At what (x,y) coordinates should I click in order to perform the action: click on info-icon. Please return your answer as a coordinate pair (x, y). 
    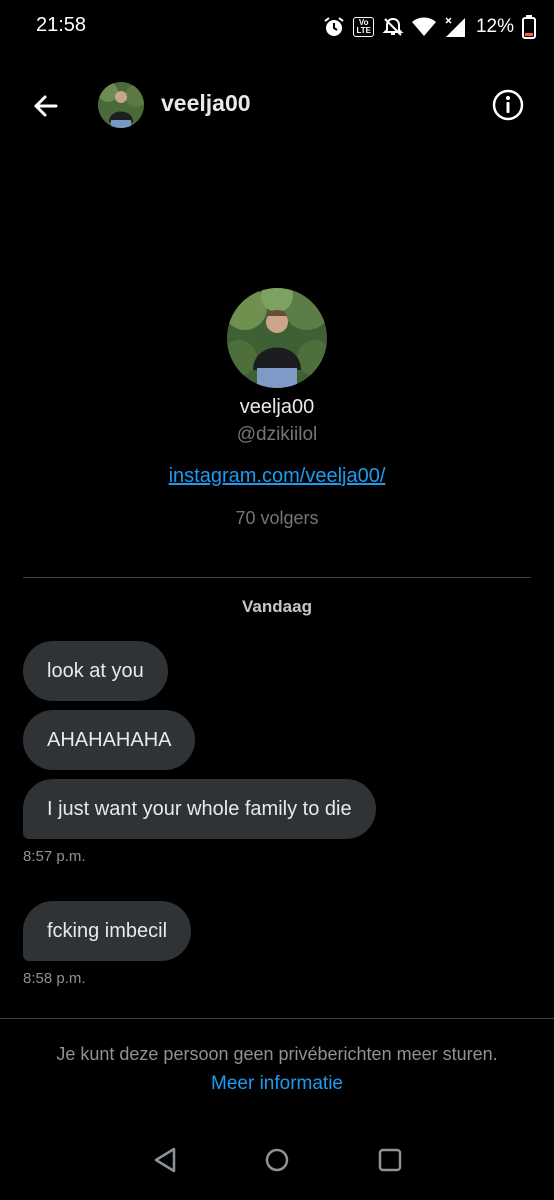
    Looking at the image, I should click on (508, 105).